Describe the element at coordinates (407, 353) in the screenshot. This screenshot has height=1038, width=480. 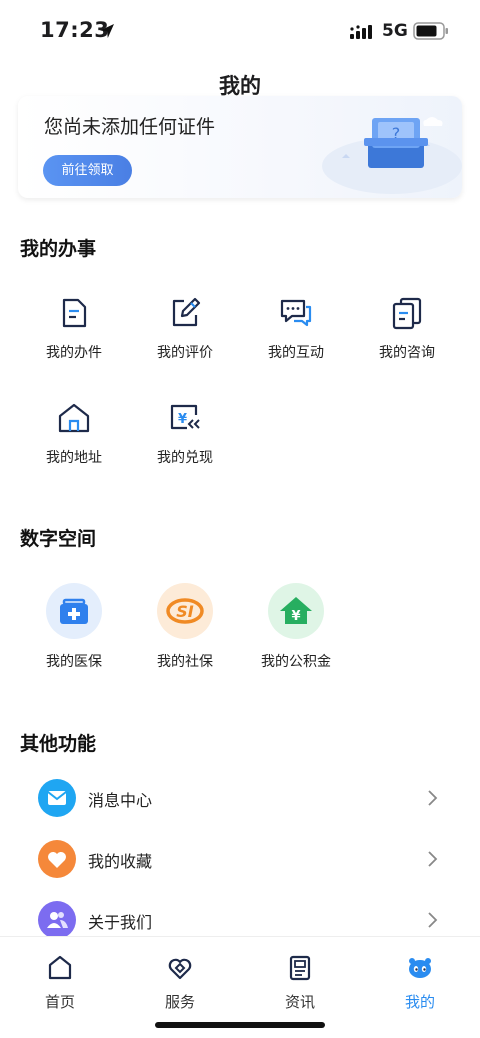
I see `affairs-item-label: 我的咨询` at that location.